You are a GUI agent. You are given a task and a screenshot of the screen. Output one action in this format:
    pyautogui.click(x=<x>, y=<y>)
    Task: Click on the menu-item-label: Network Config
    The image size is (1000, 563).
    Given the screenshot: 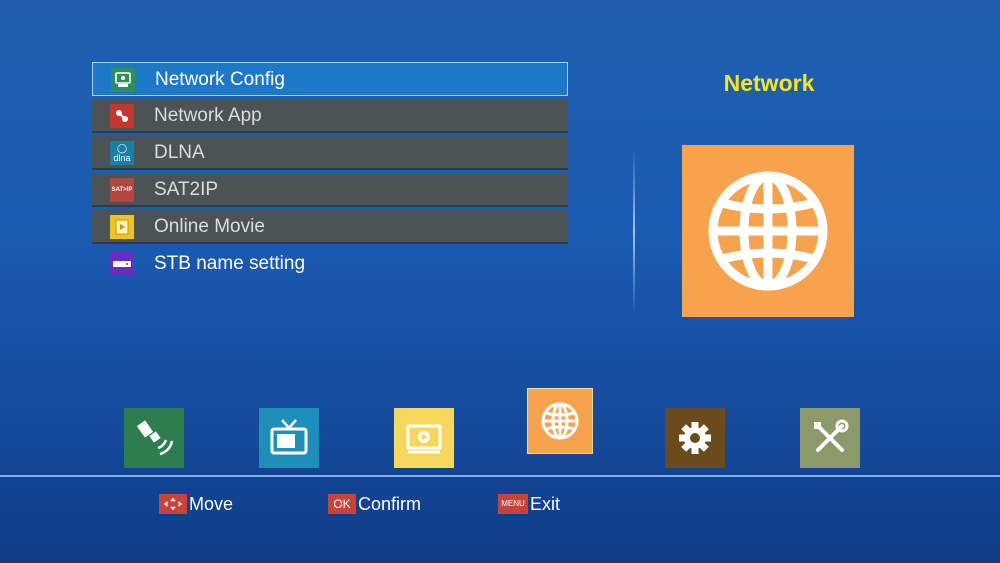 What is the action you would take?
    pyautogui.click(x=220, y=79)
    